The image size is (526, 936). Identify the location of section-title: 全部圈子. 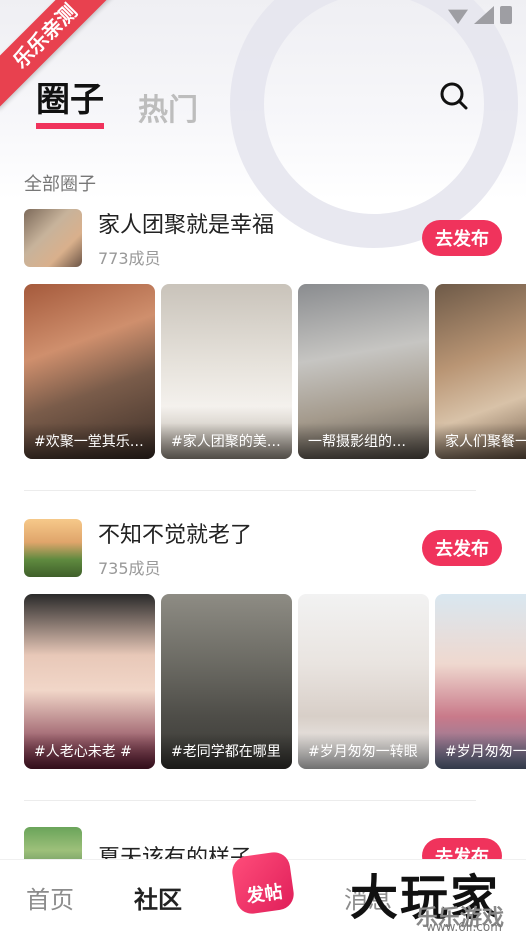
(60, 184).